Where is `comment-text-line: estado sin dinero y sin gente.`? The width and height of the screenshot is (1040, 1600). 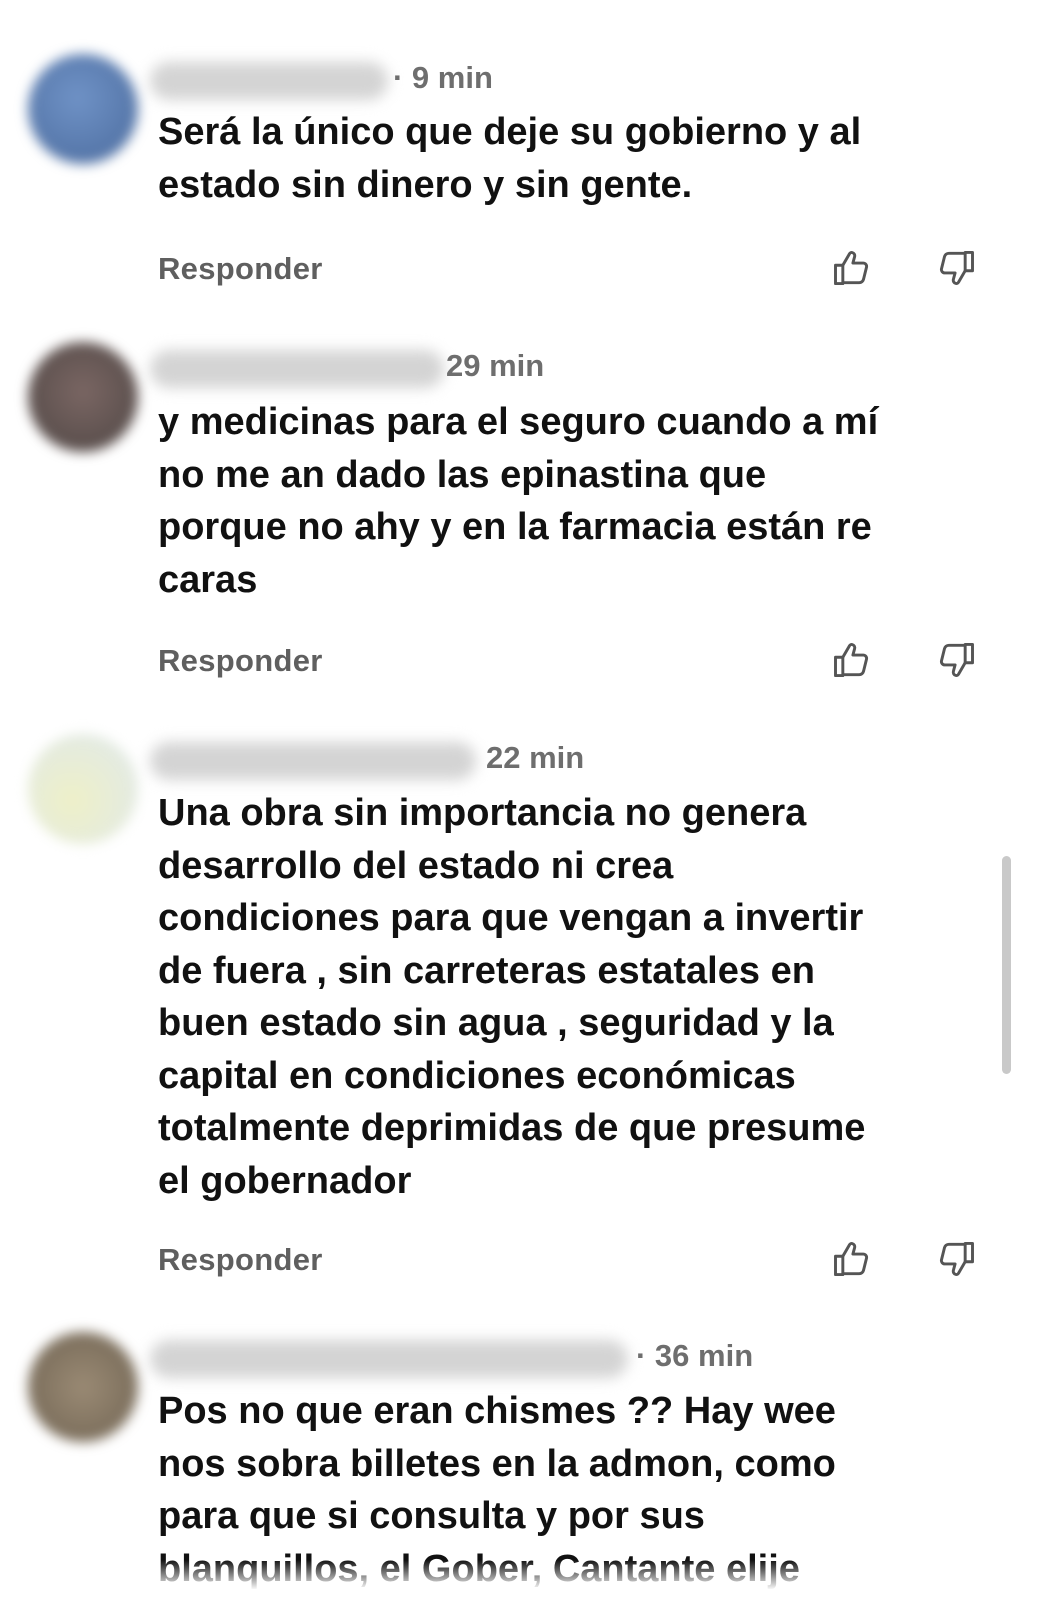 comment-text-line: estado sin dinero y sin gente. is located at coordinates (425, 184).